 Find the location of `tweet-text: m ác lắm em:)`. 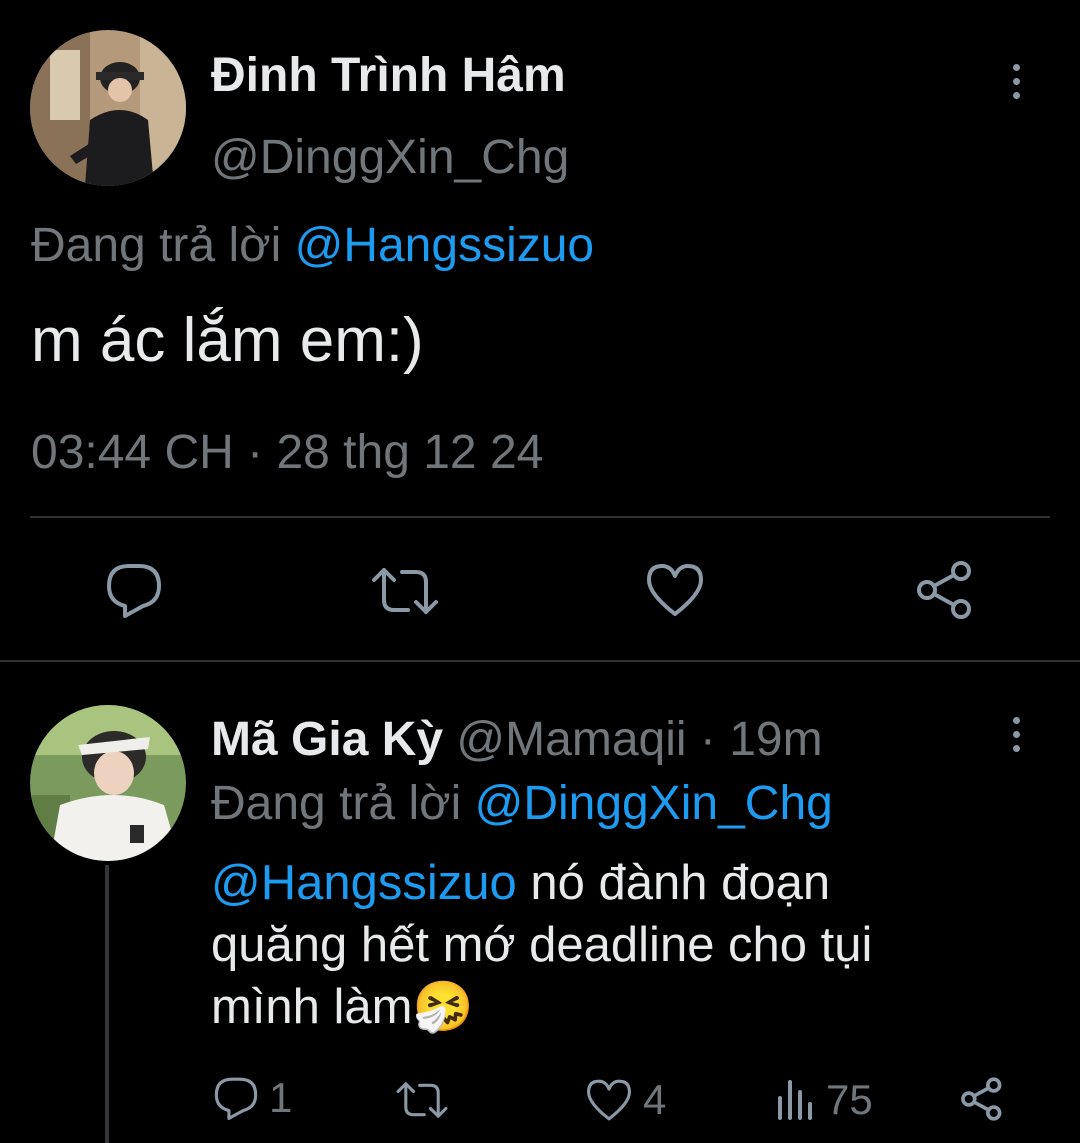

tweet-text: m ác lắm em:) is located at coordinates (227, 340).